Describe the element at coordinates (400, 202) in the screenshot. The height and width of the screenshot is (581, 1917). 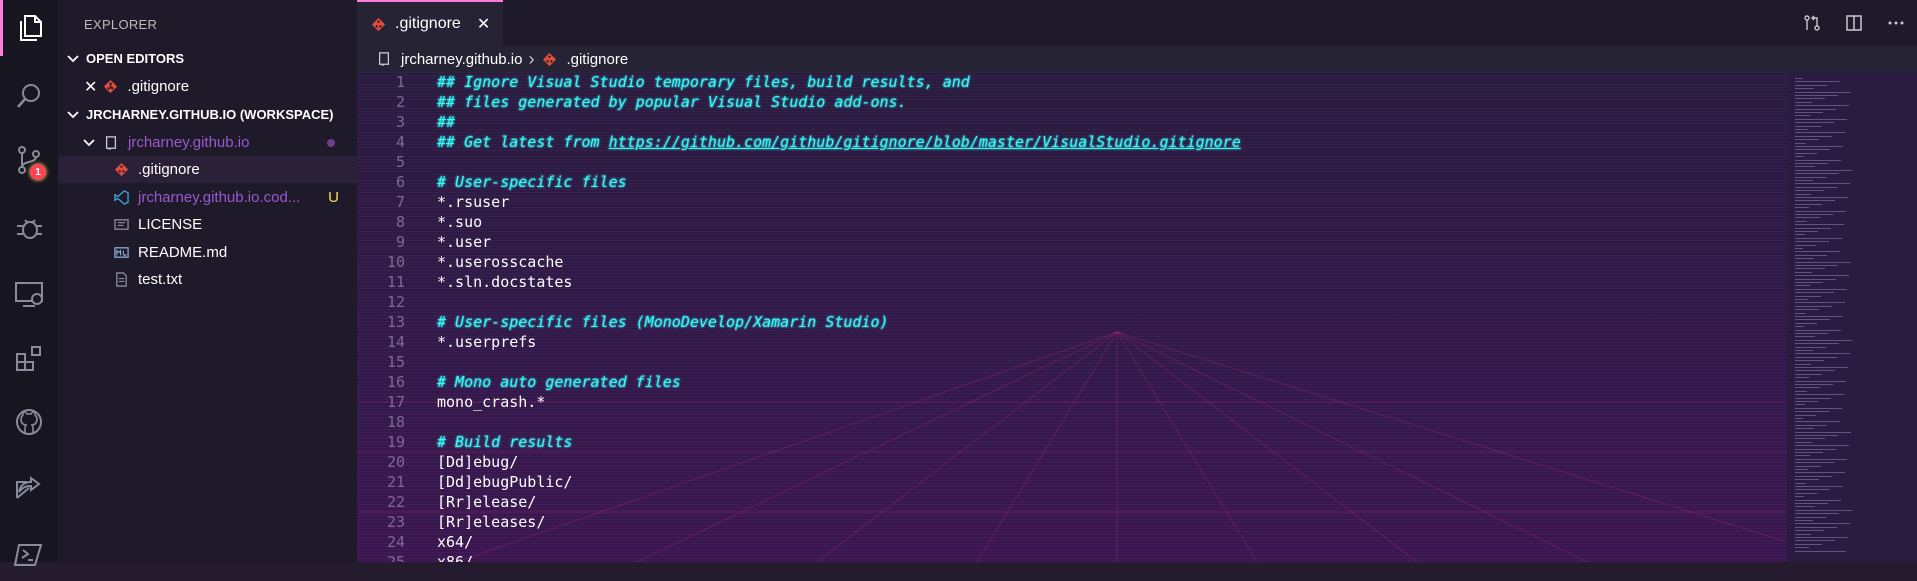
I see `line-number: 7` at that location.